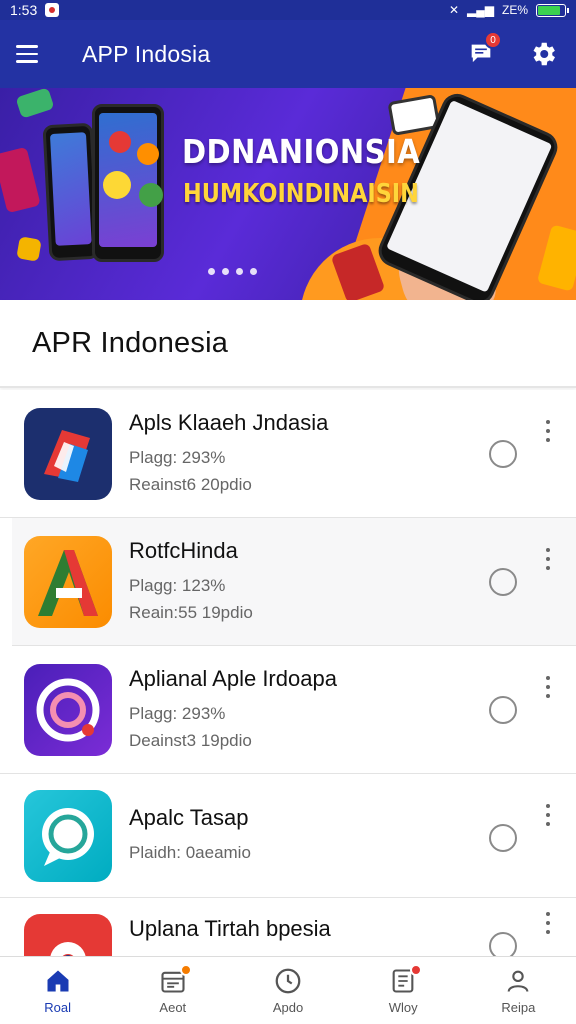 This screenshot has height=1024, width=576. What do you see at coordinates (288, 344) in the screenshot?
I see `section-header: APR Indonesia` at bounding box center [288, 344].